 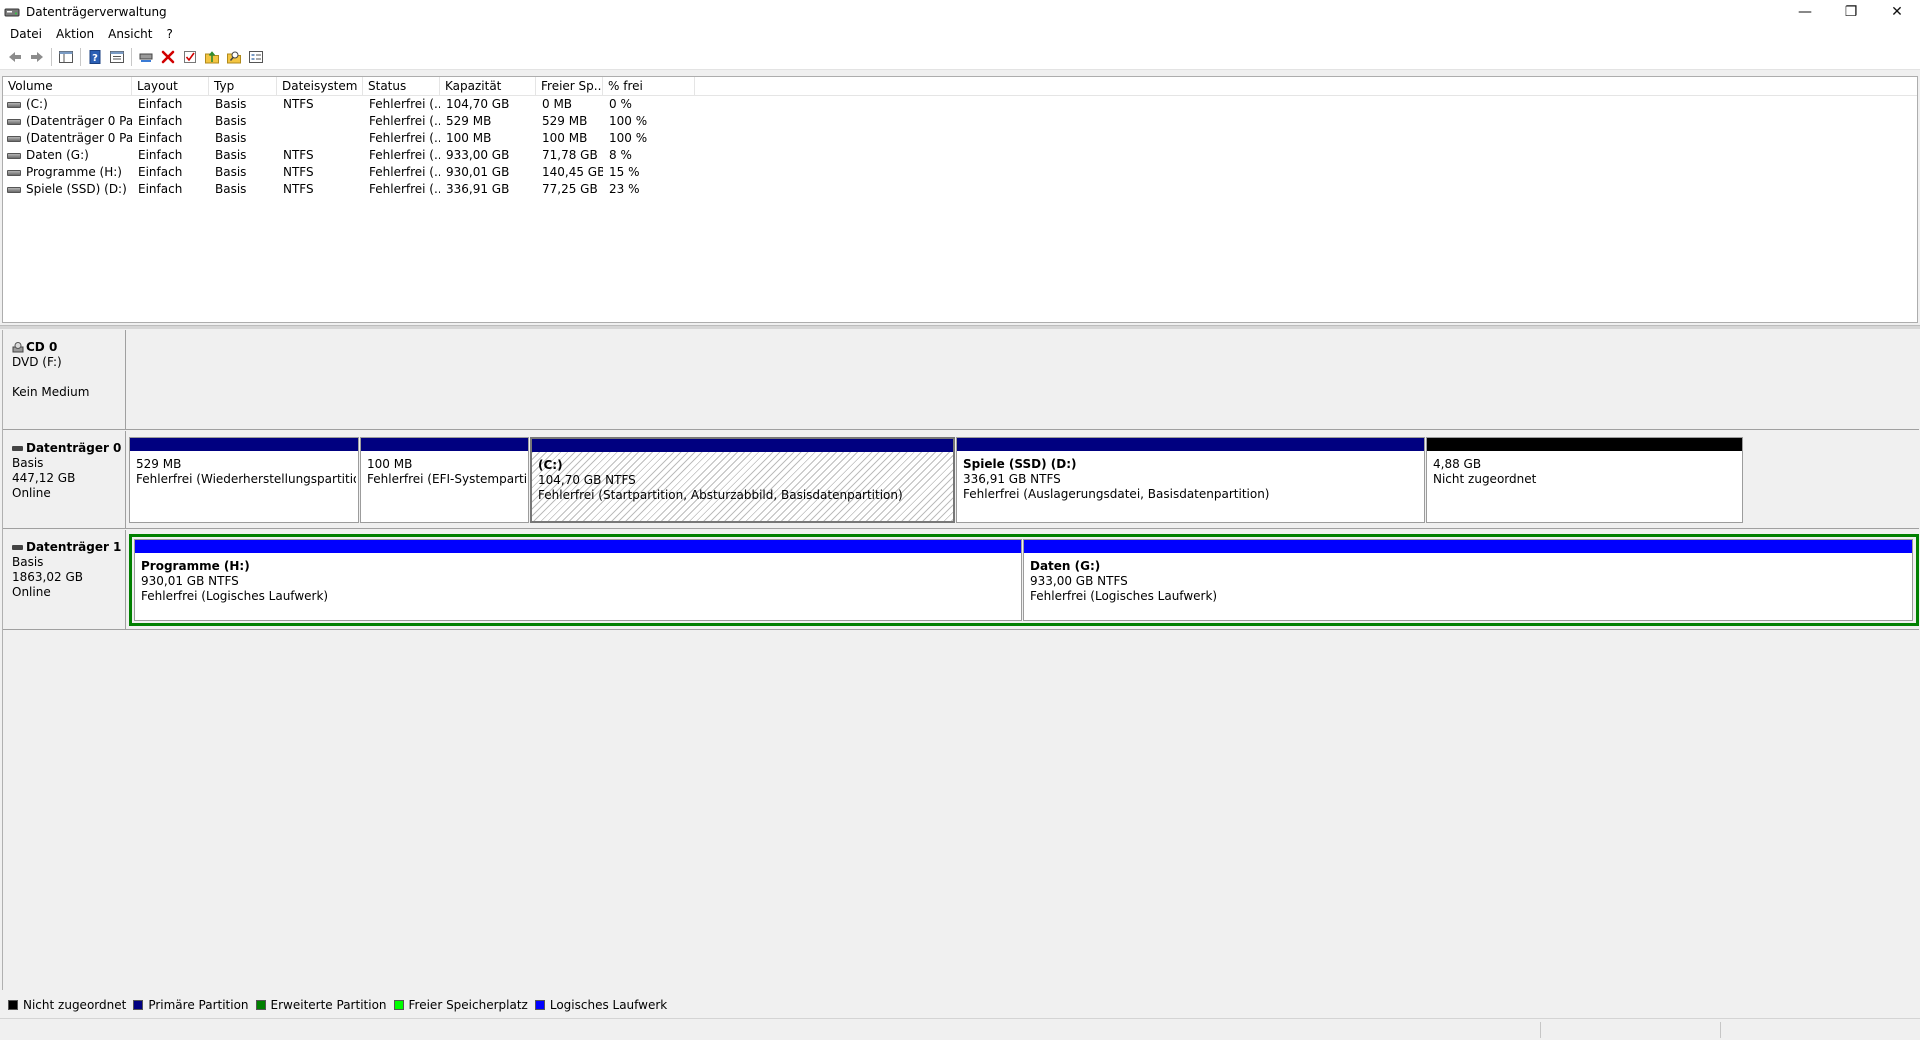 I want to click on menu-bar: Datei Aktion Ansicht ?, so click(x=960, y=34).